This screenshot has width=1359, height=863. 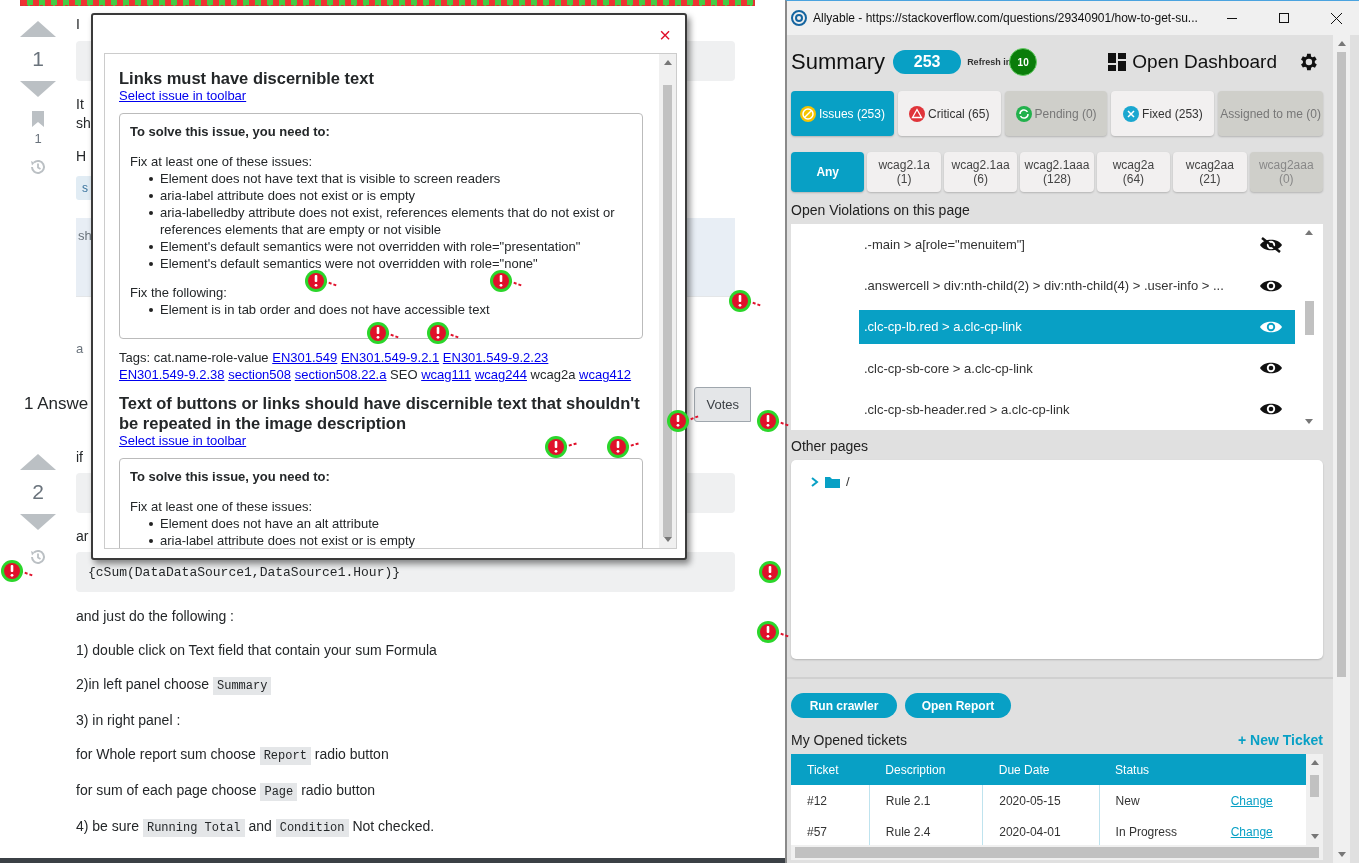 I want to click on post-text: I, so click(x=78, y=24).